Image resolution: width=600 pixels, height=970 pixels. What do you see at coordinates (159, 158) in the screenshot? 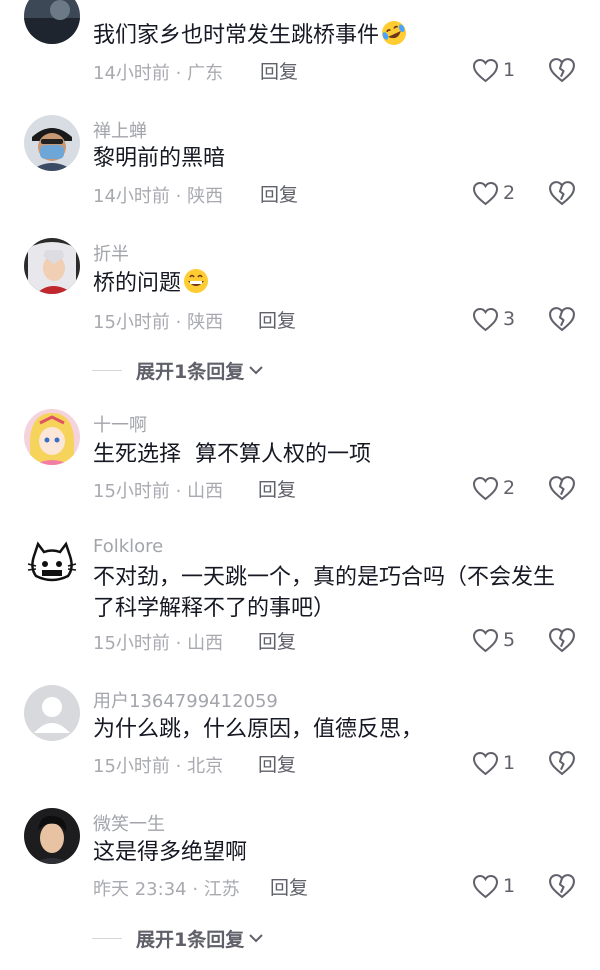
I see `comment-text: 黎明前的黑暗` at bounding box center [159, 158].